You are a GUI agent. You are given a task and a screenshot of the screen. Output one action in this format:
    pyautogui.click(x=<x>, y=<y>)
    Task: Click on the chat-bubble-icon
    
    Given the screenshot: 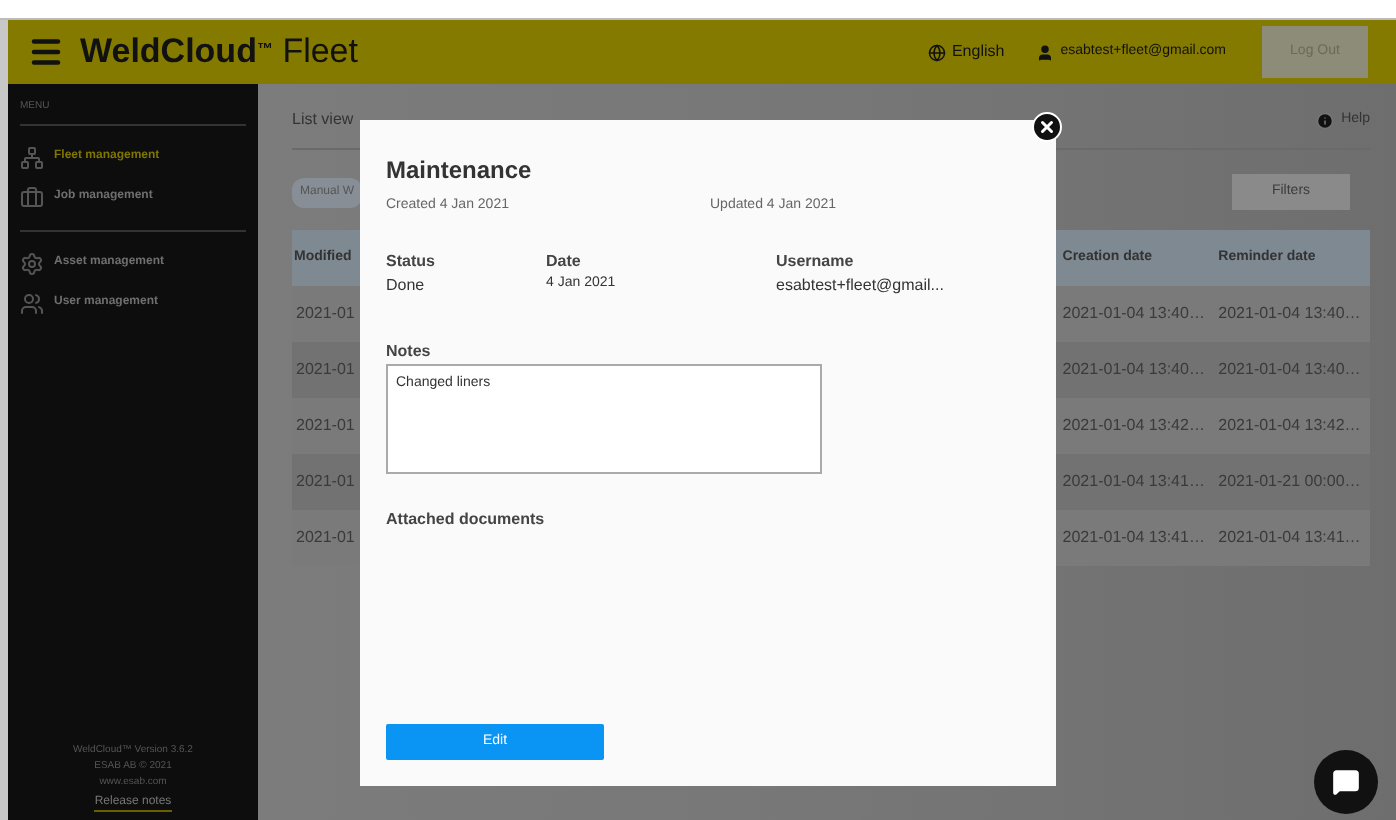 What is the action you would take?
    pyautogui.click(x=1346, y=782)
    